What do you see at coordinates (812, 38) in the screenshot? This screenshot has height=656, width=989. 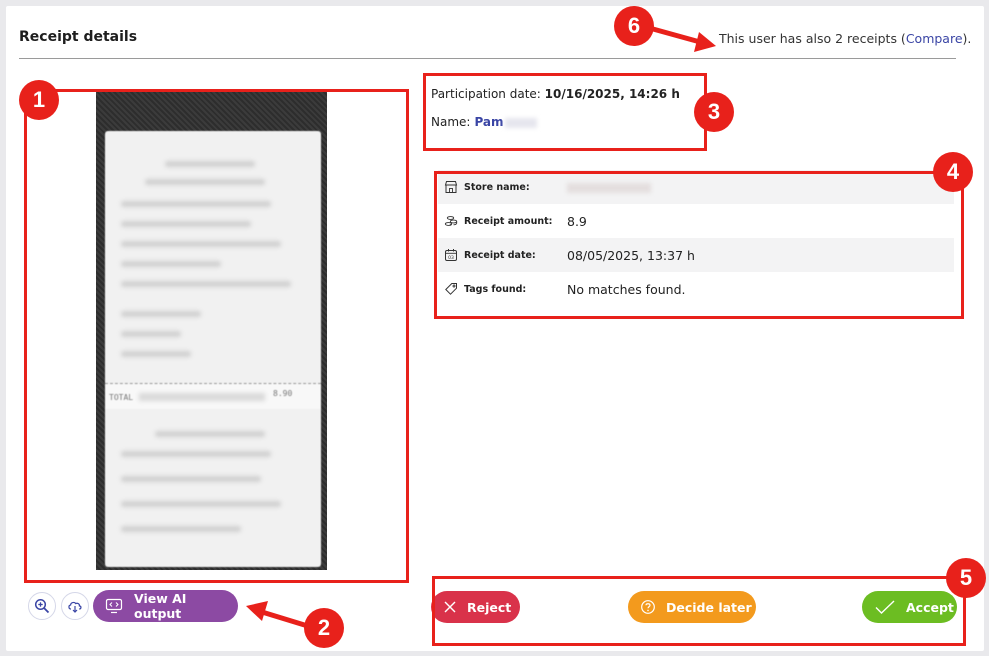 I see `other-receipts-prefix: This user has also 2 receipts (` at bounding box center [812, 38].